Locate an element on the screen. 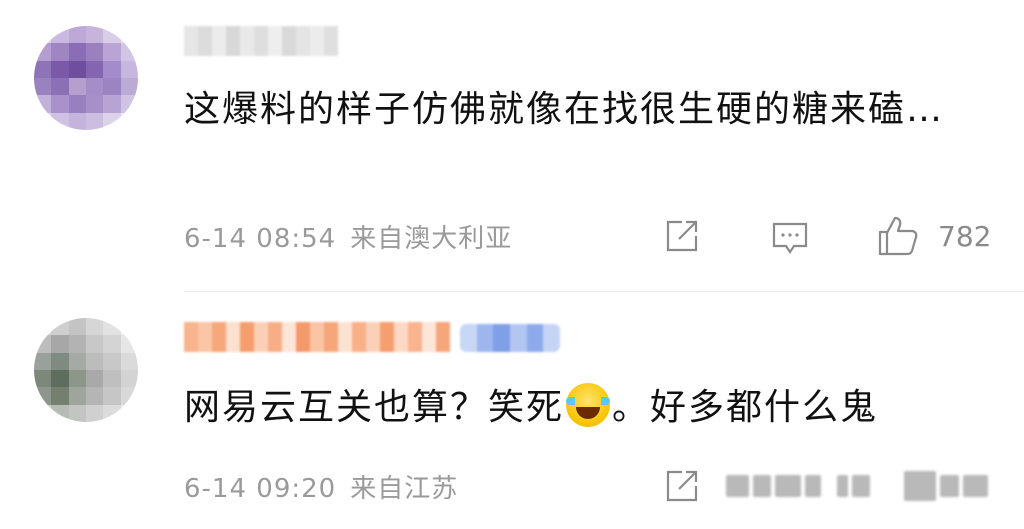 This screenshot has width=1024, height=529. comment-location: 来自澳大利亚 is located at coordinates (431, 239).